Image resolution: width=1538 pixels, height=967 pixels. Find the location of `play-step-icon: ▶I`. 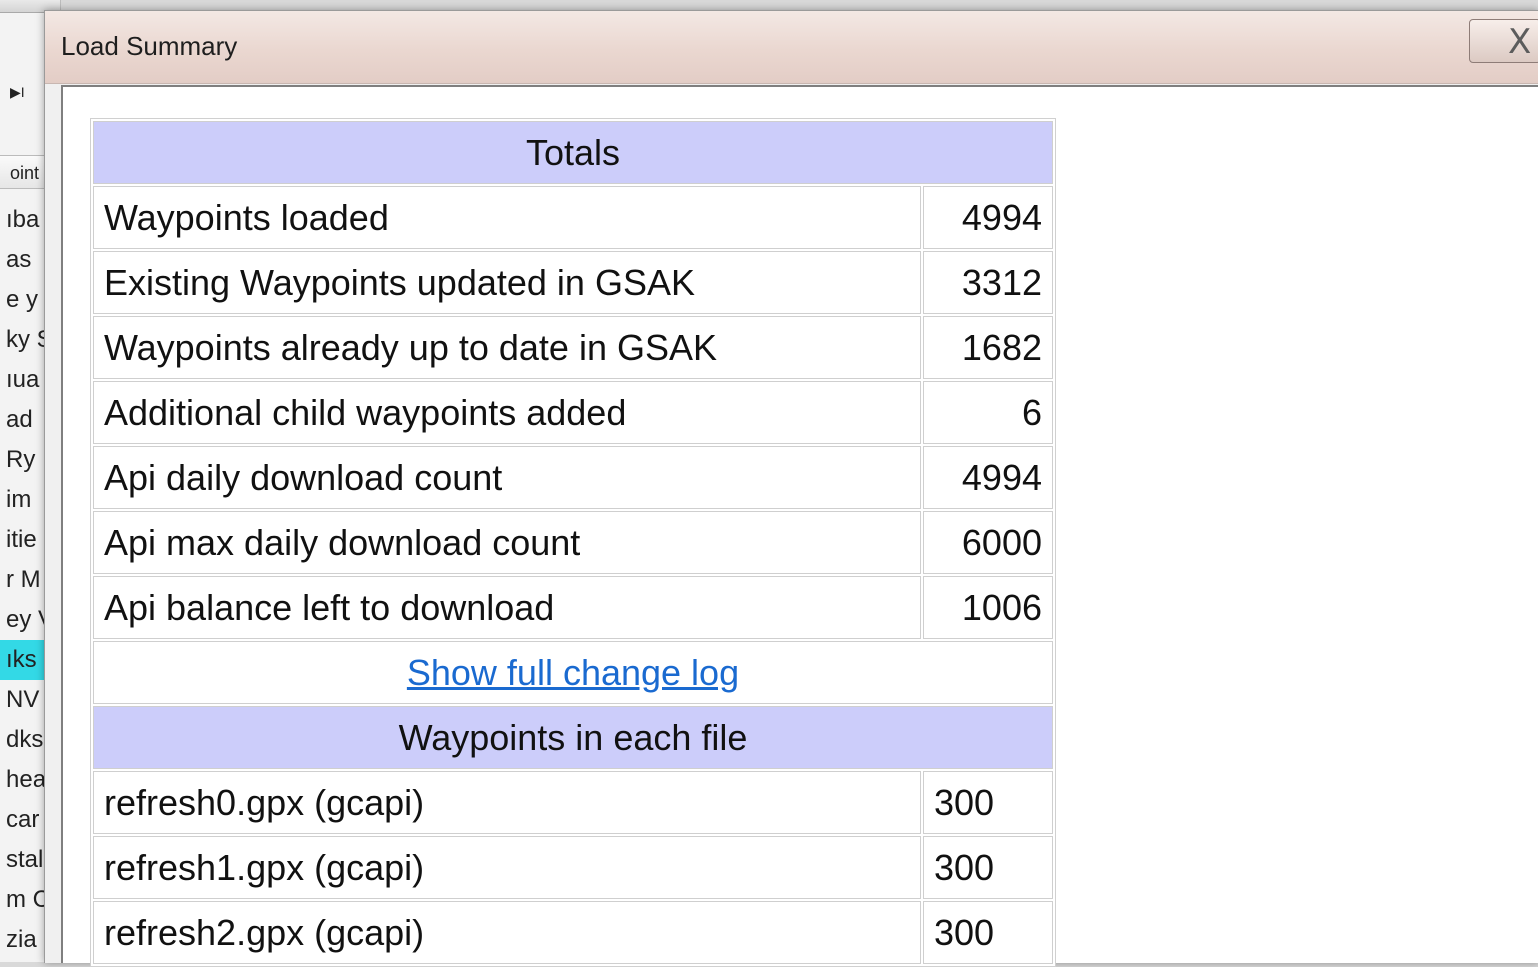

play-step-icon: ▶I is located at coordinates (17, 92).